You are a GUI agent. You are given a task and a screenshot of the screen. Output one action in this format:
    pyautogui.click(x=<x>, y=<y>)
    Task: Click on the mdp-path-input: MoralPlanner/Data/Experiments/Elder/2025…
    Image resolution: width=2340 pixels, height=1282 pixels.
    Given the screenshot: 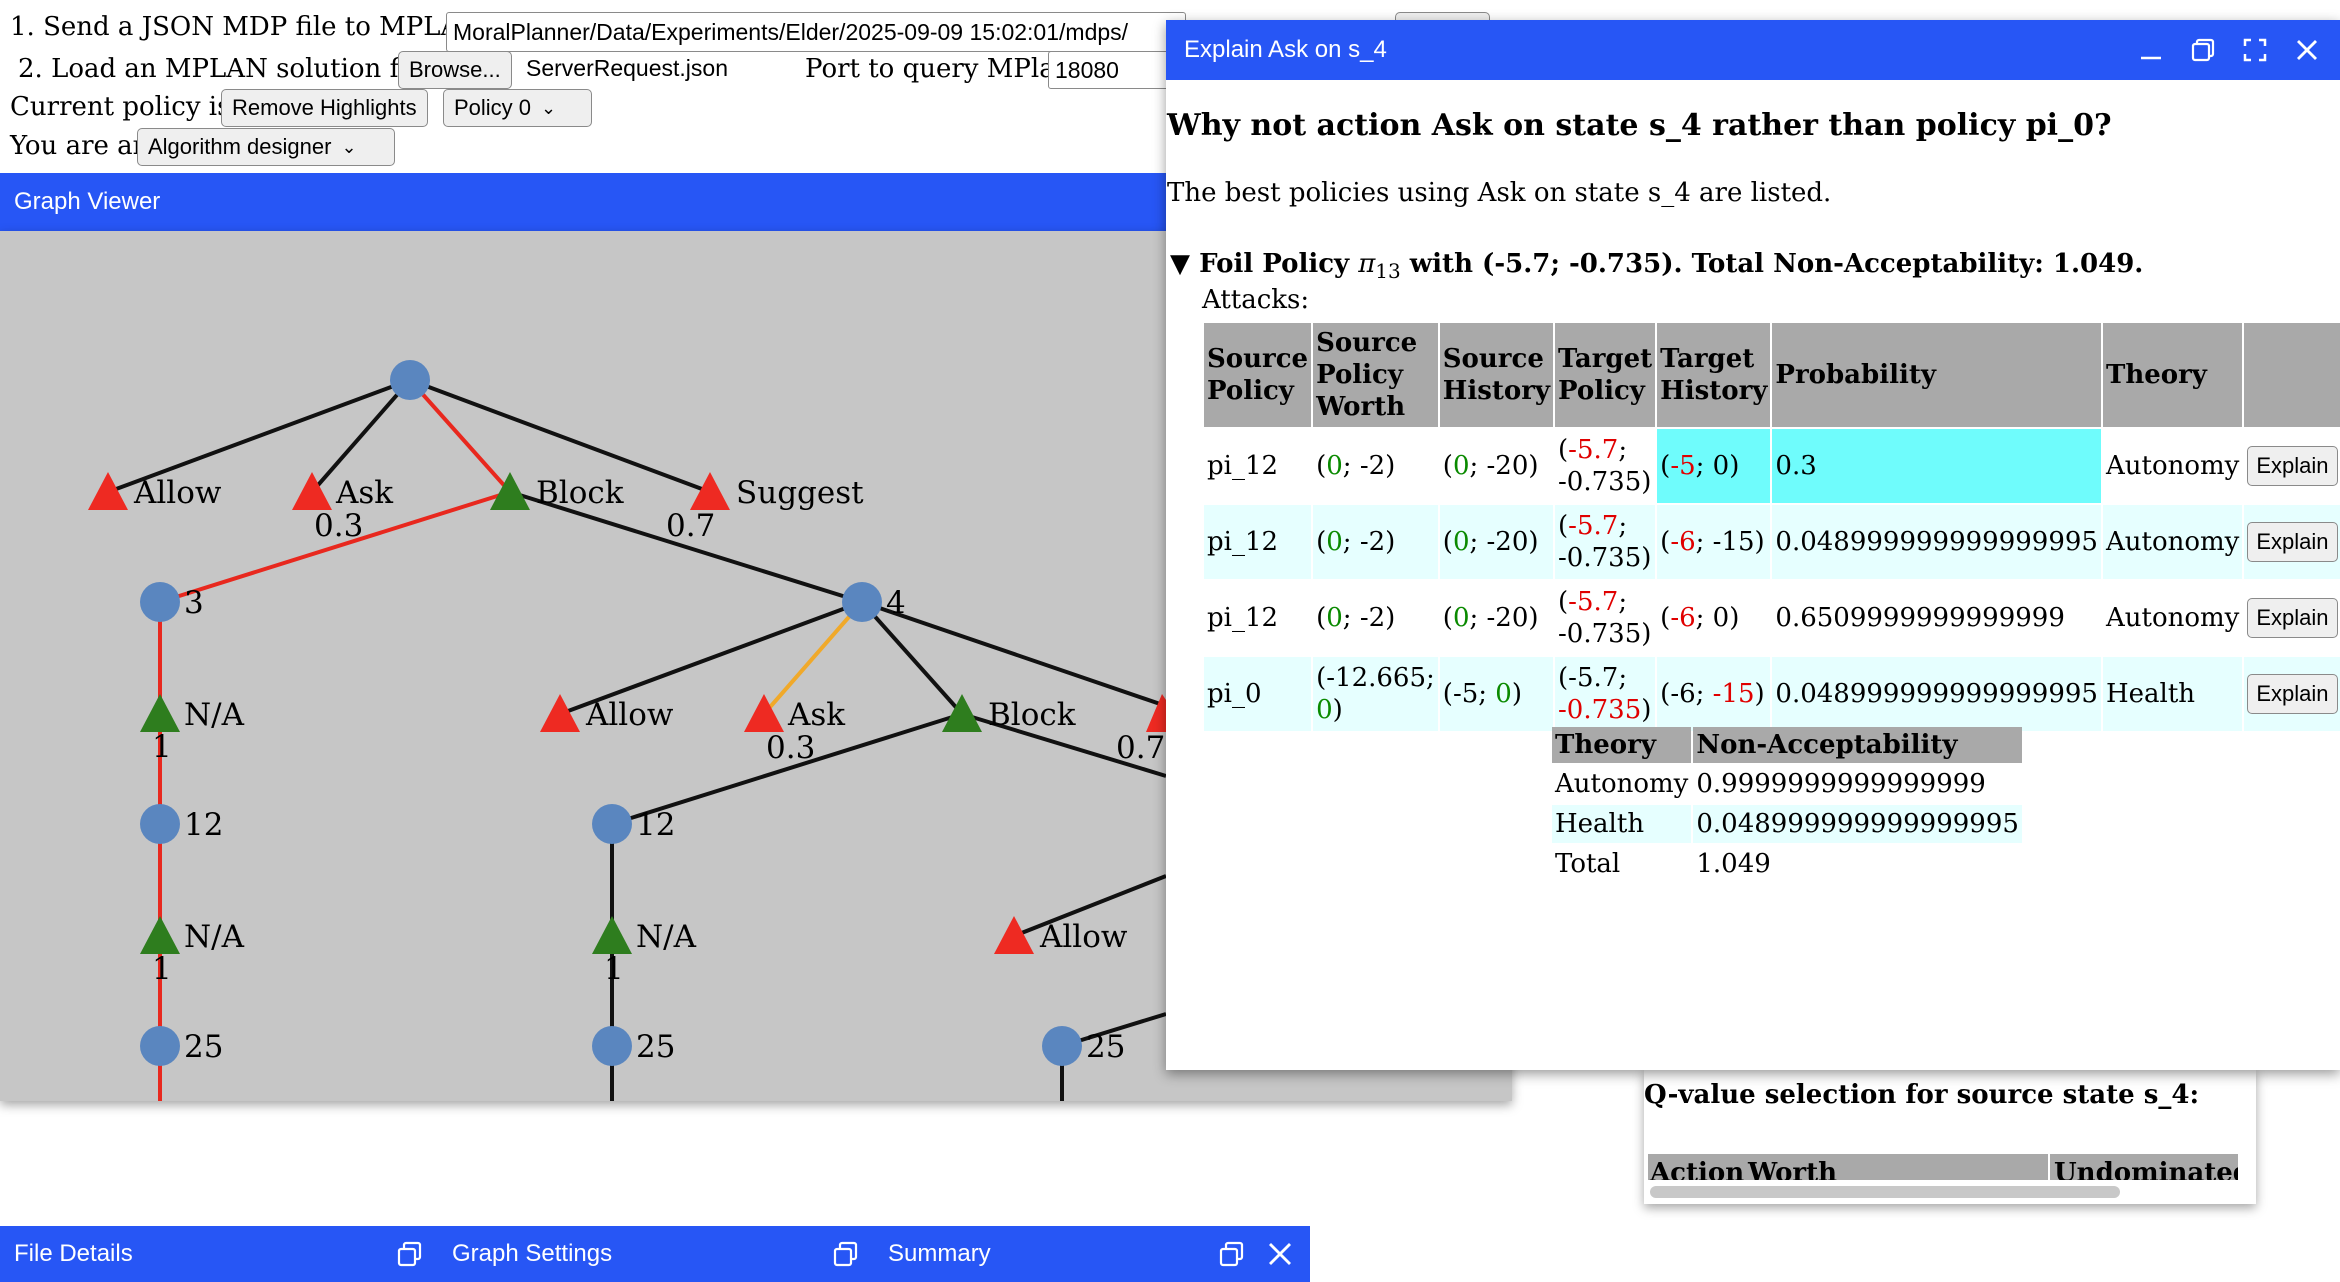 What is the action you would take?
    pyautogui.click(x=816, y=32)
    